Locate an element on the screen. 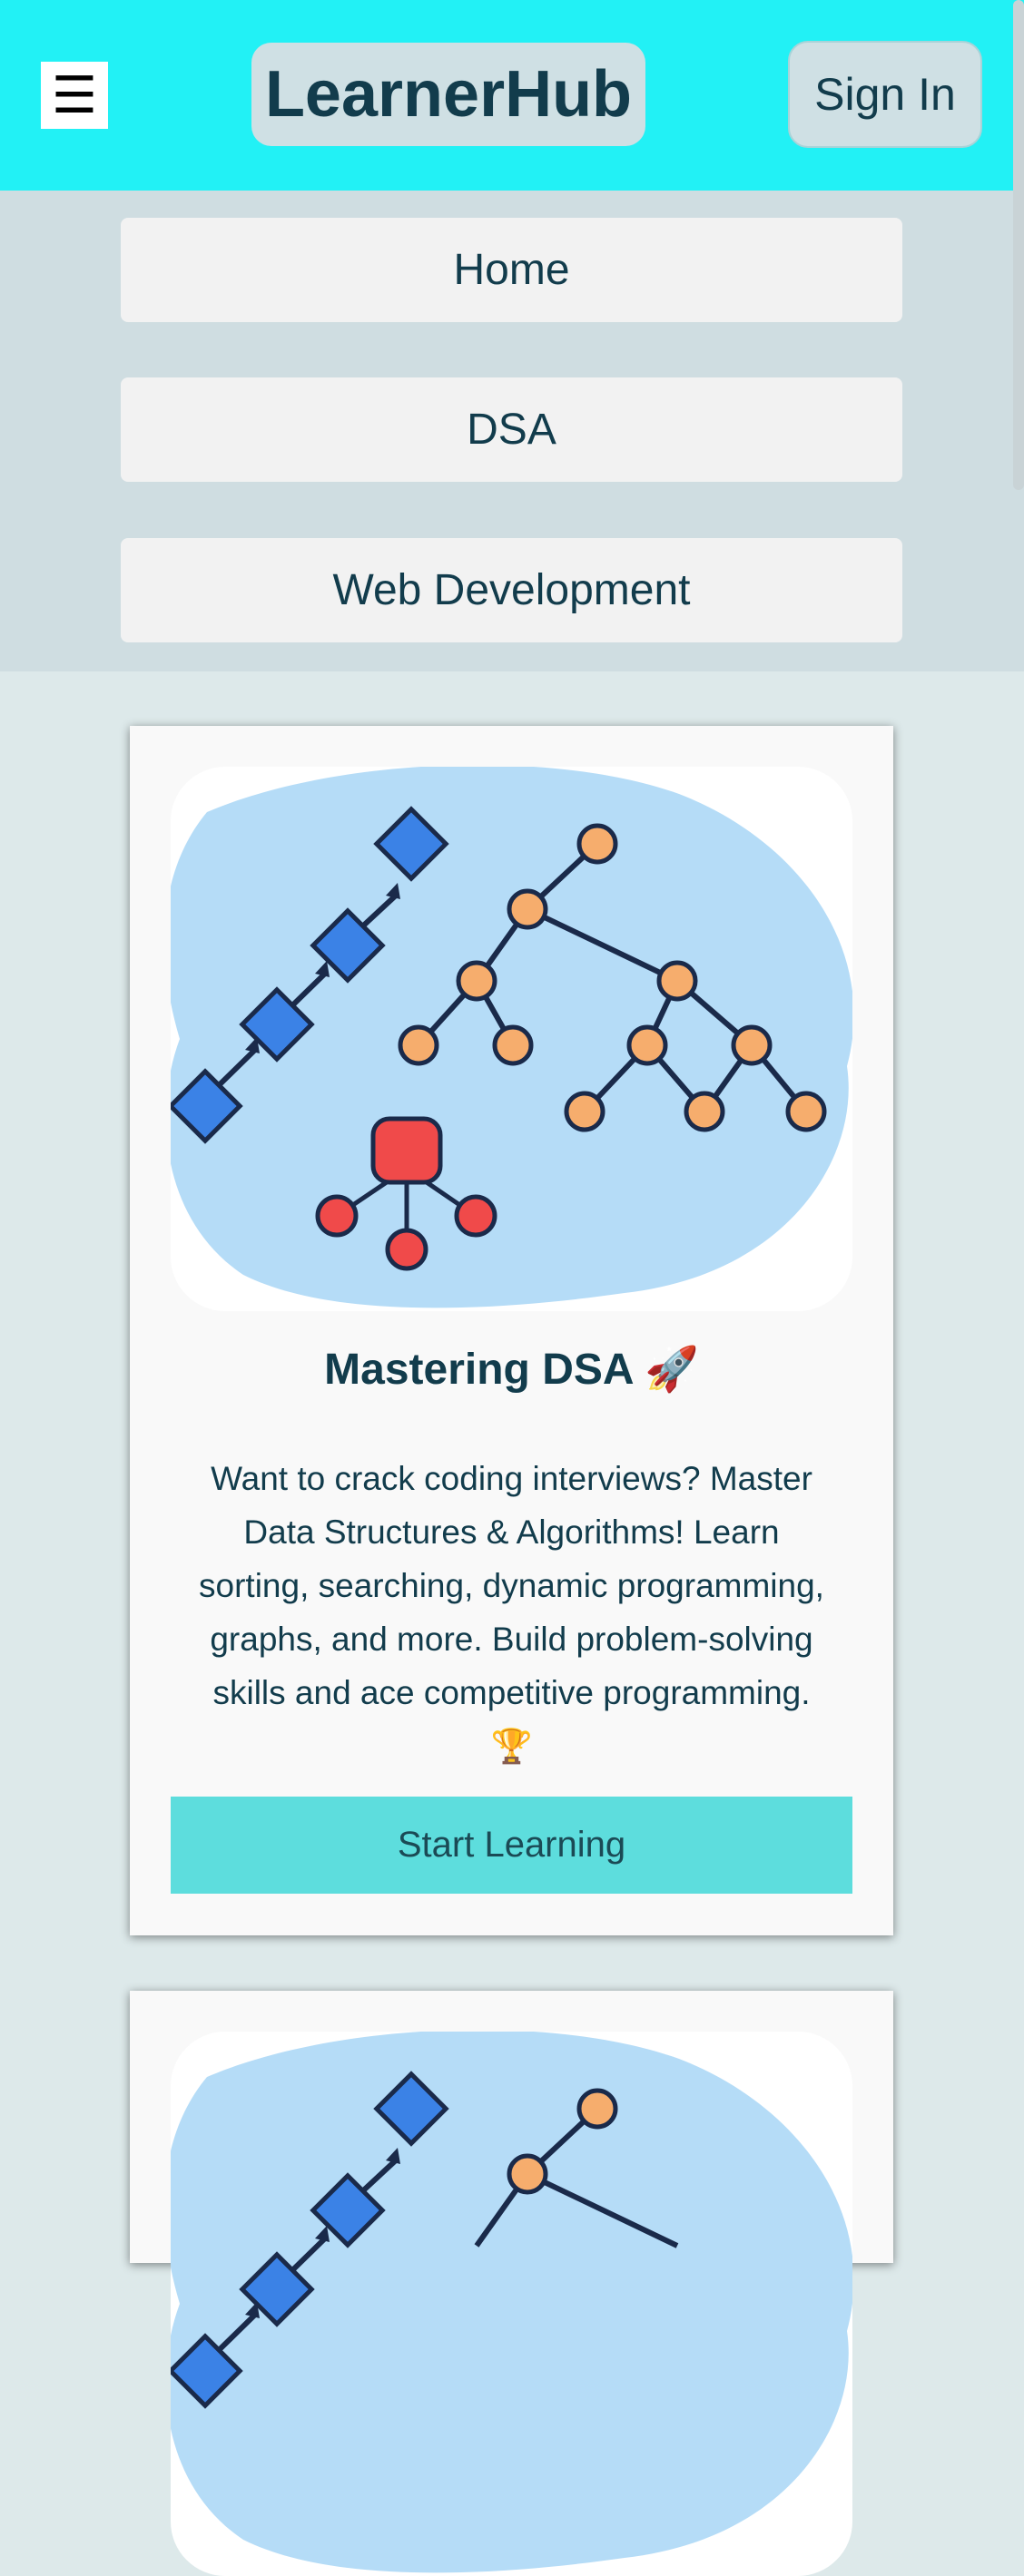  sign-in-button: Sign In is located at coordinates (885, 94).